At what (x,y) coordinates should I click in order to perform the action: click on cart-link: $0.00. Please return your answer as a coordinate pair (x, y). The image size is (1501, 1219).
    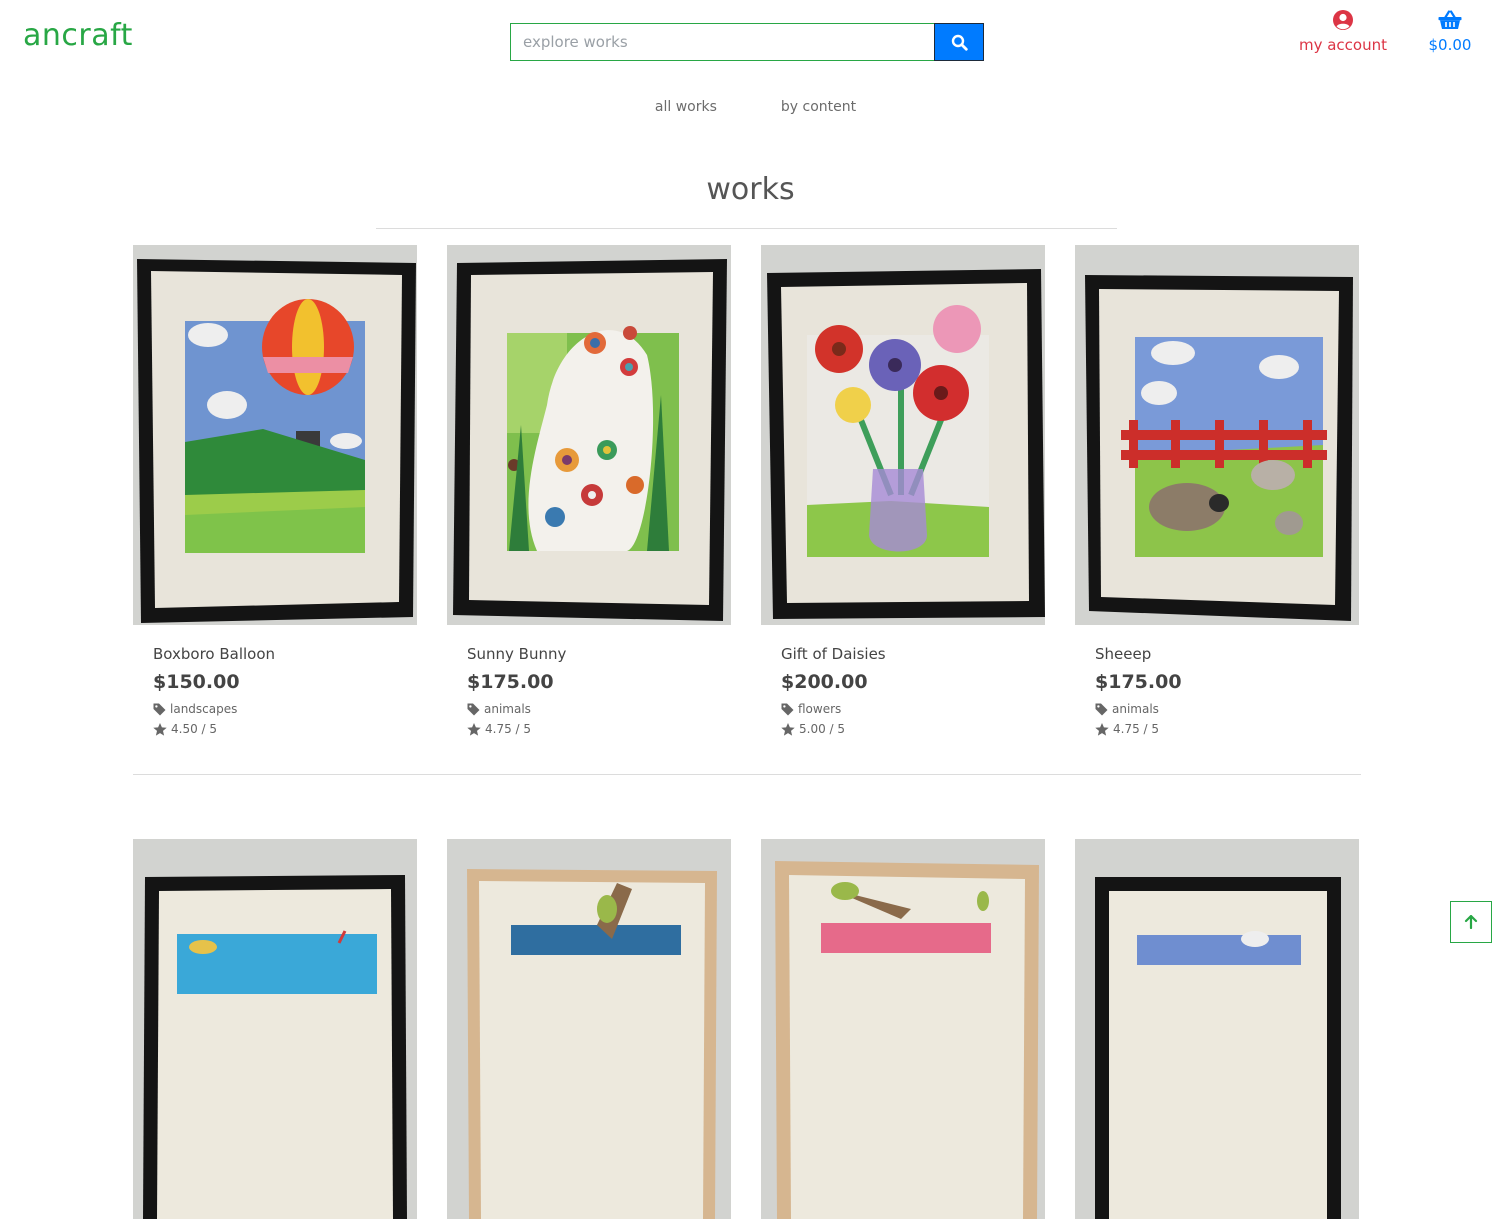
    Looking at the image, I should click on (1450, 30).